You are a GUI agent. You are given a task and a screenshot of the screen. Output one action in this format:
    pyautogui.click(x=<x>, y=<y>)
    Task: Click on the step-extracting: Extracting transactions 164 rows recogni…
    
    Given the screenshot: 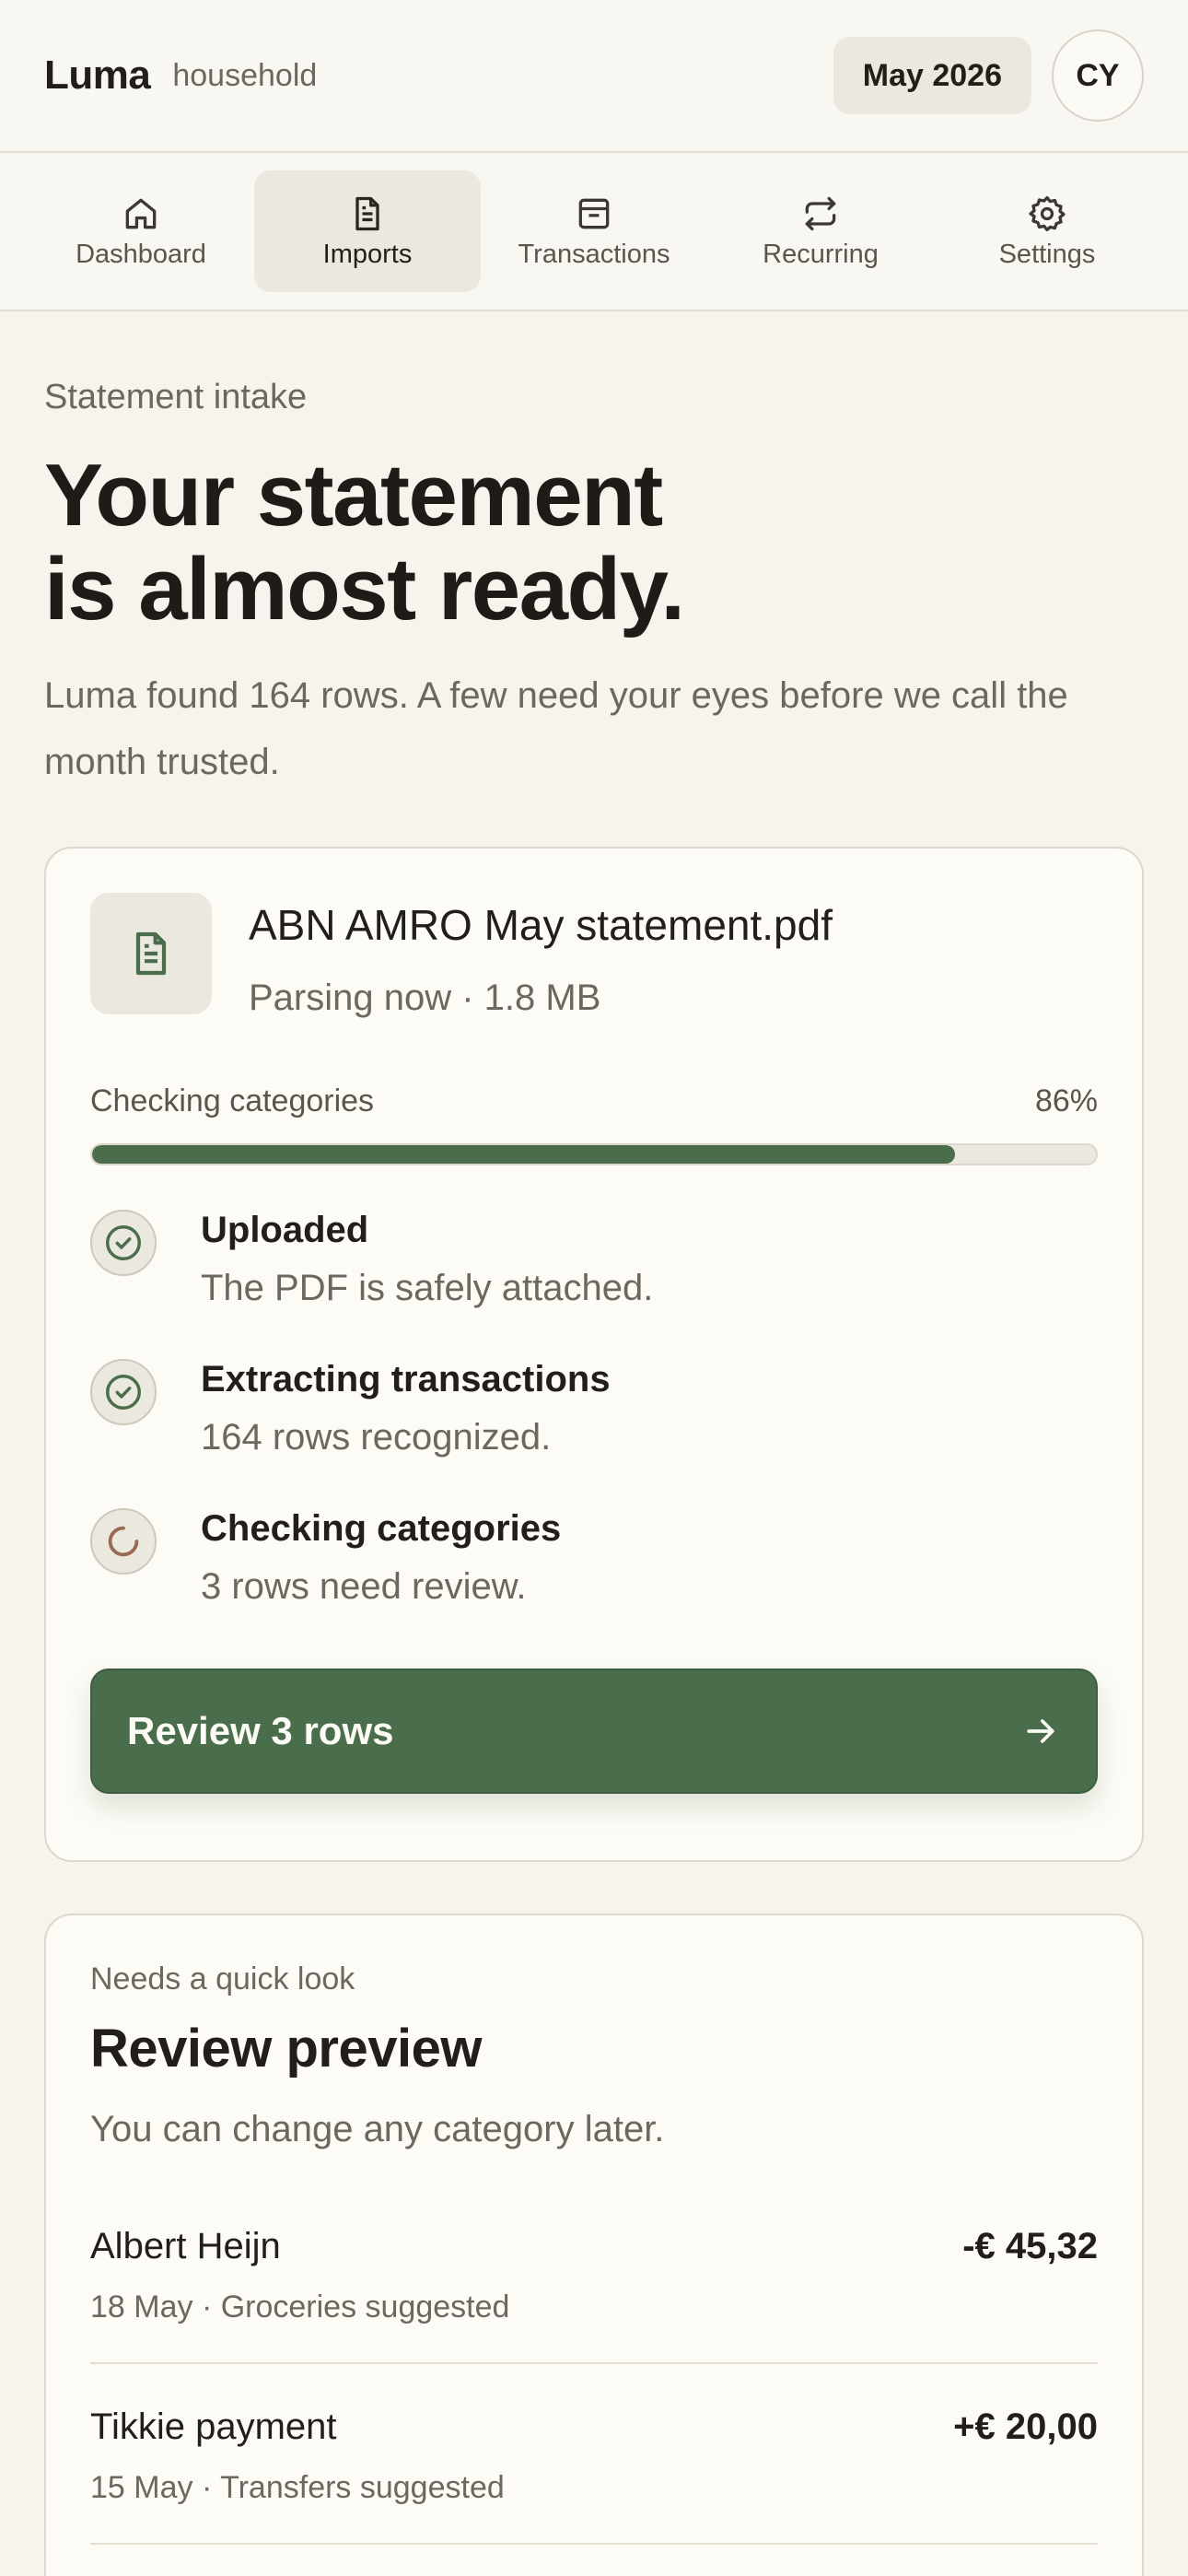 What is the action you would take?
    pyautogui.click(x=594, y=1433)
    